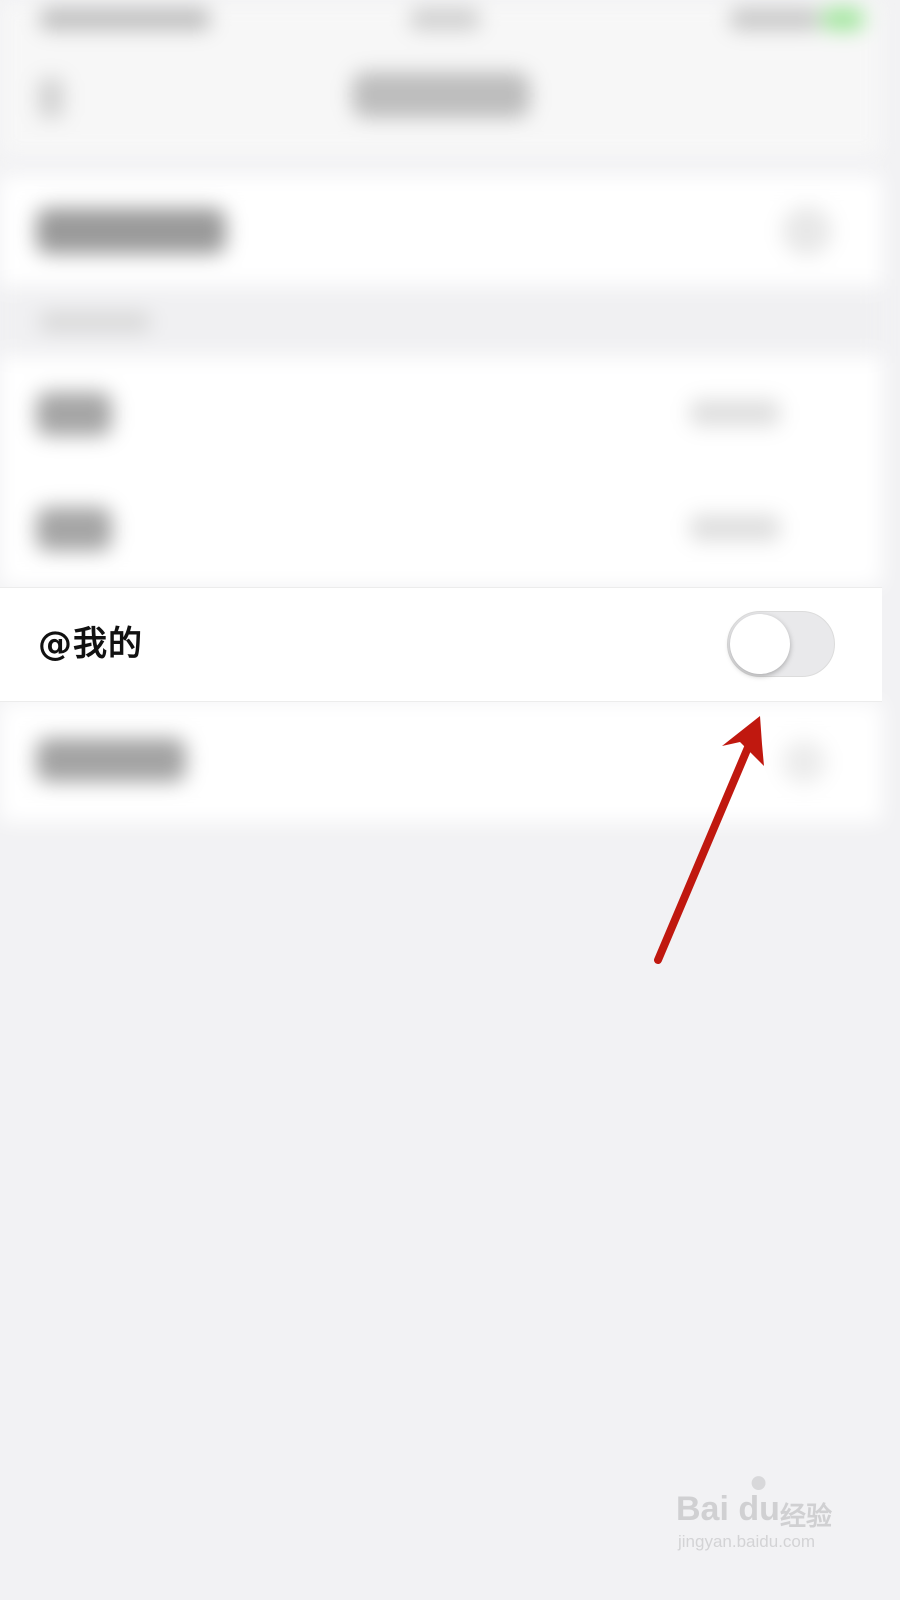 This screenshot has width=900, height=1600. I want to click on section-header, so click(441, 321).